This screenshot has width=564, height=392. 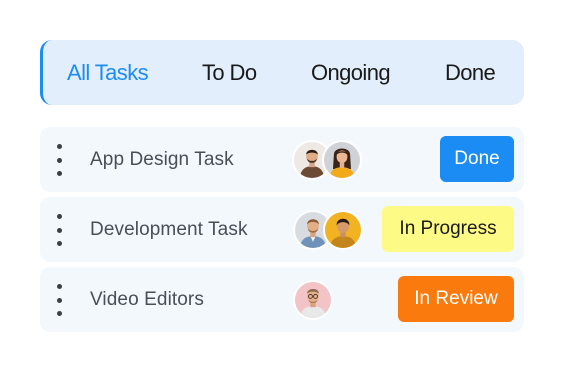 What do you see at coordinates (470, 72) in the screenshot?
I see `tab-done: Done` at bounding box center [470, 72].